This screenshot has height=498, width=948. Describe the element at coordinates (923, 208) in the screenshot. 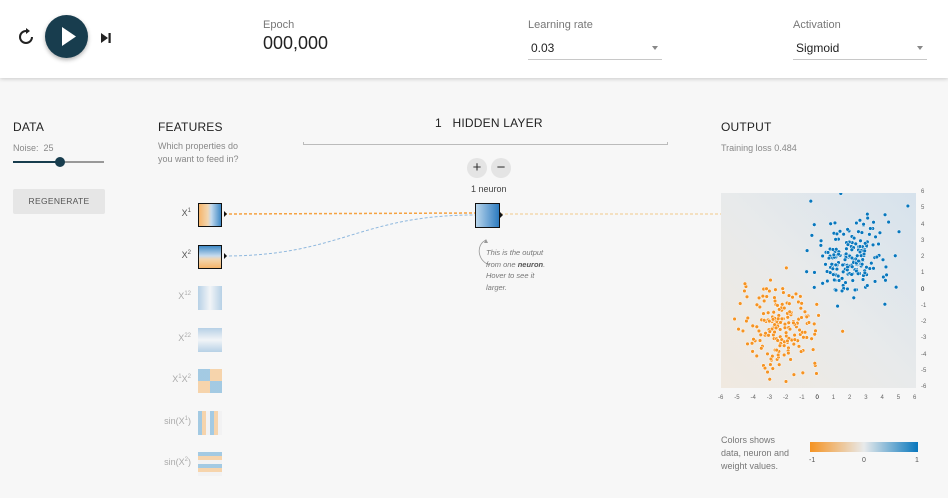

I see `y-tick-label: 5` at that location.